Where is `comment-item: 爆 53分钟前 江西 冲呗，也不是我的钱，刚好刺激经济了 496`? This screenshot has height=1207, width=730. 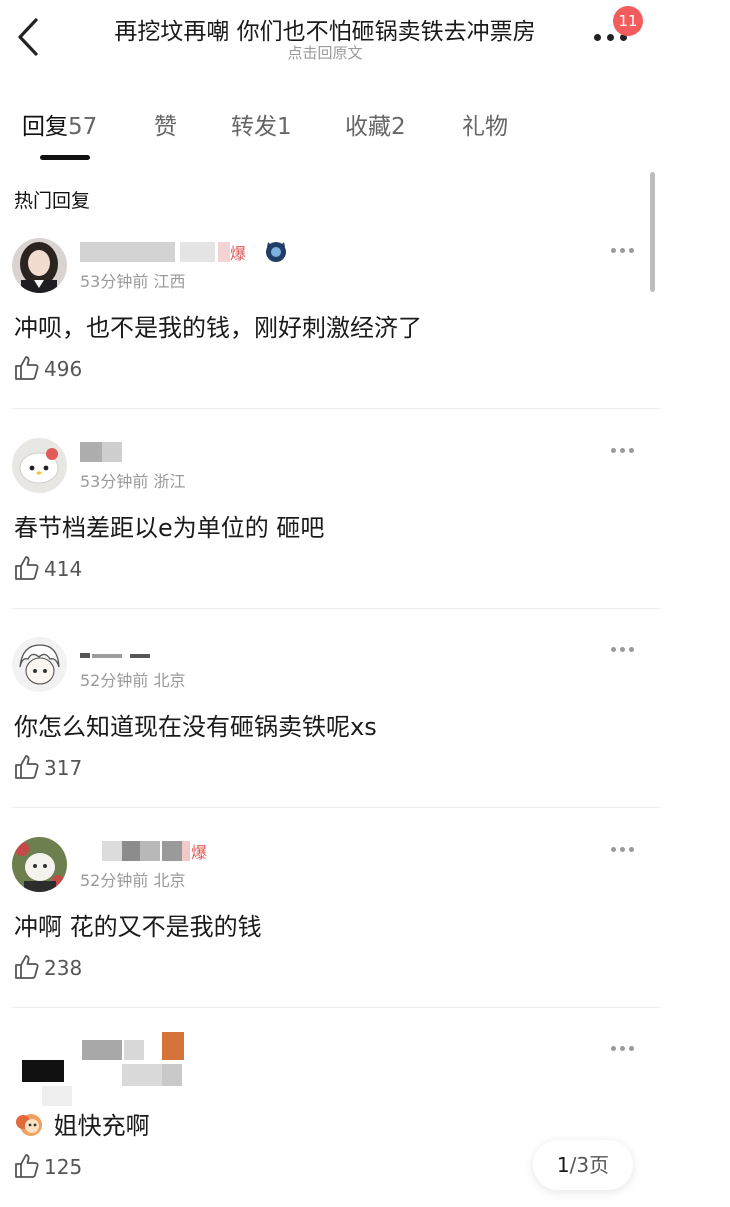 comment-item: 爆 53分钟前 江西 冲呗，也不是我的钱，刚好刺激经济了 496 is located at coordinates (330, 309).